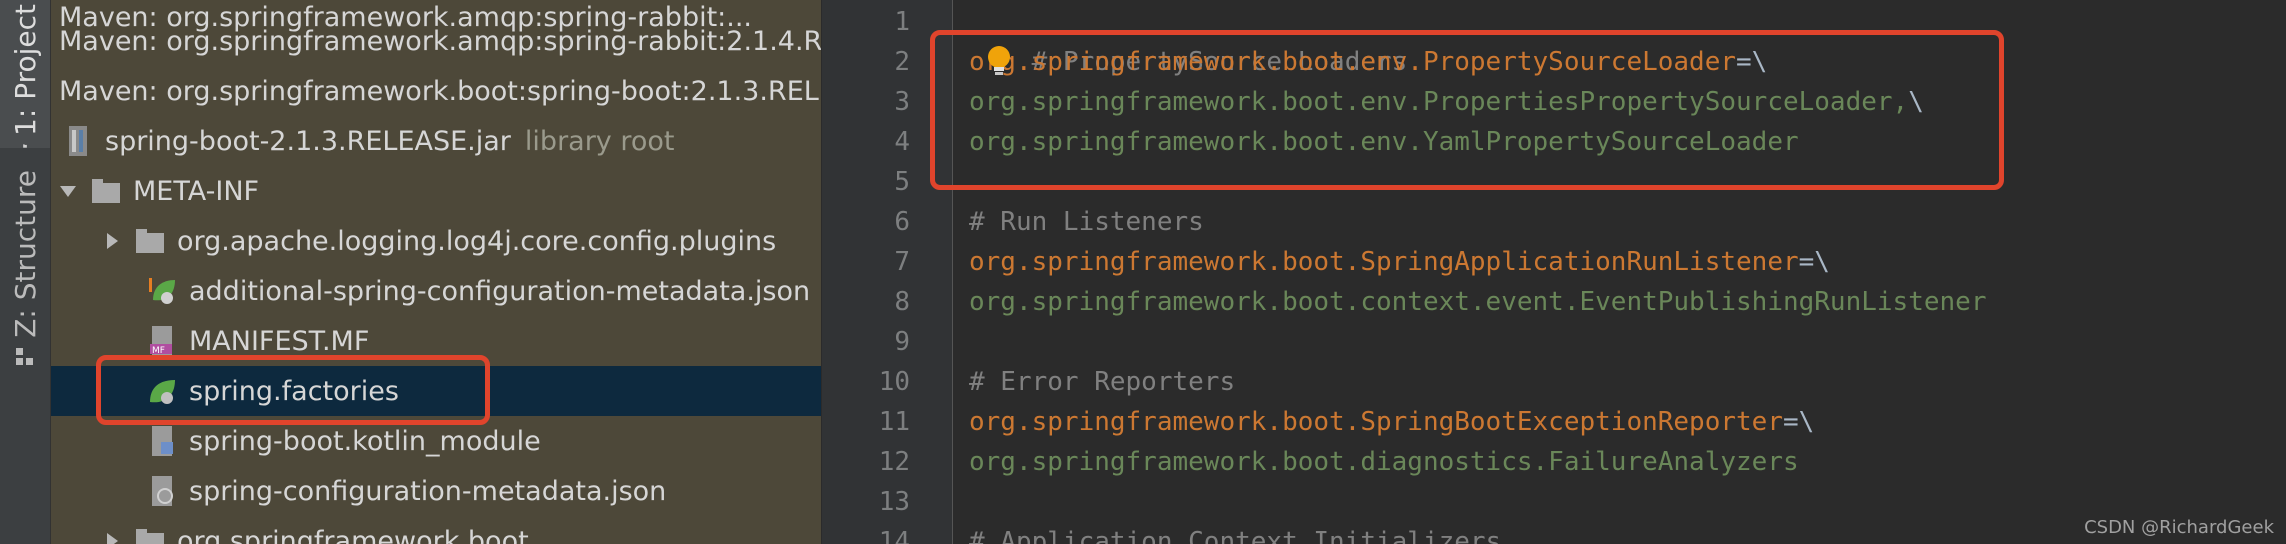  Describe the element at coordinates (24, 356) in the screenshot. I see `structure-icon` at that location.